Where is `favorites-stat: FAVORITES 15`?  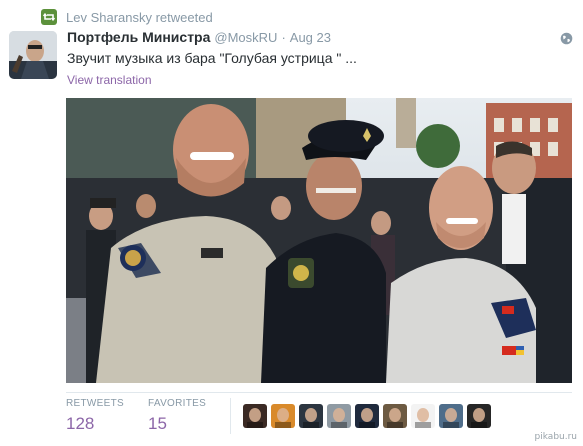 favorites-stat: FAVORITES 15 is located at coordinates (189, 416).